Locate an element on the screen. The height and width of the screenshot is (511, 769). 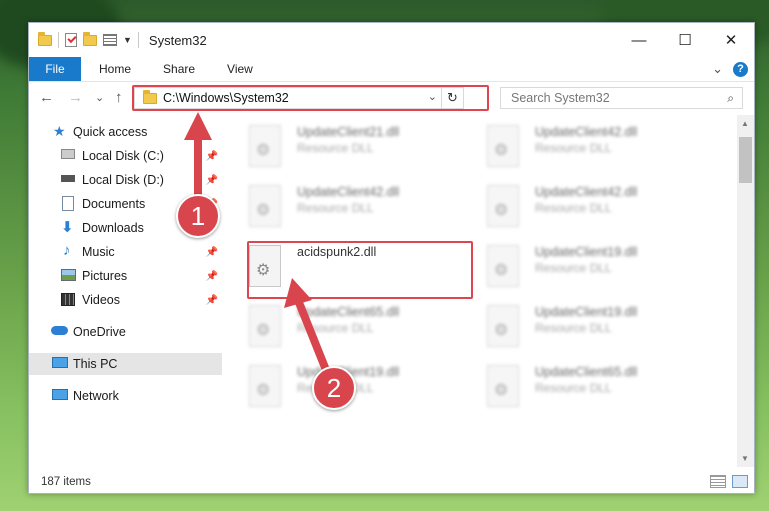
download-icon: ⬇ is located at coordinates (67, 227).